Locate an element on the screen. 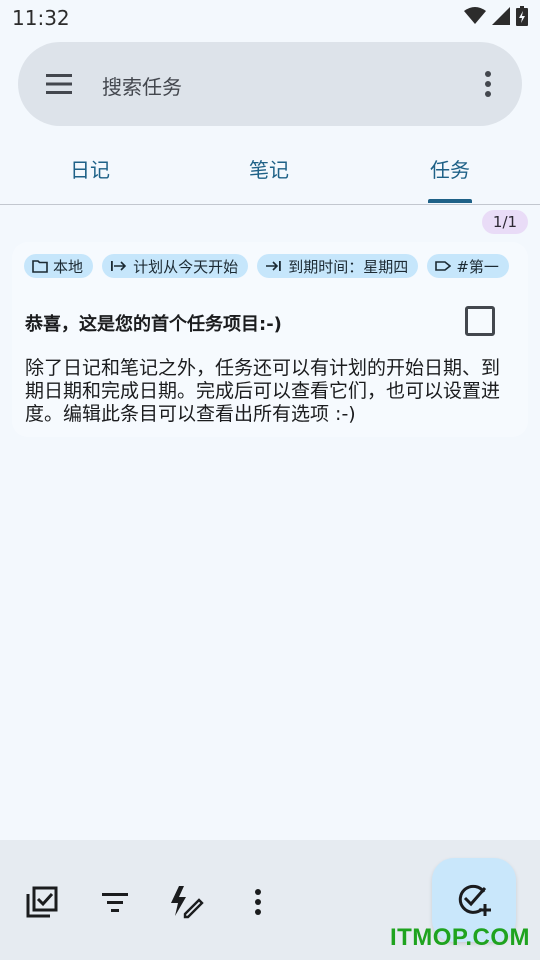 The height and width of the screenshot is (960, 540). chip-label: 本地 is located at coordinates (68, 266).